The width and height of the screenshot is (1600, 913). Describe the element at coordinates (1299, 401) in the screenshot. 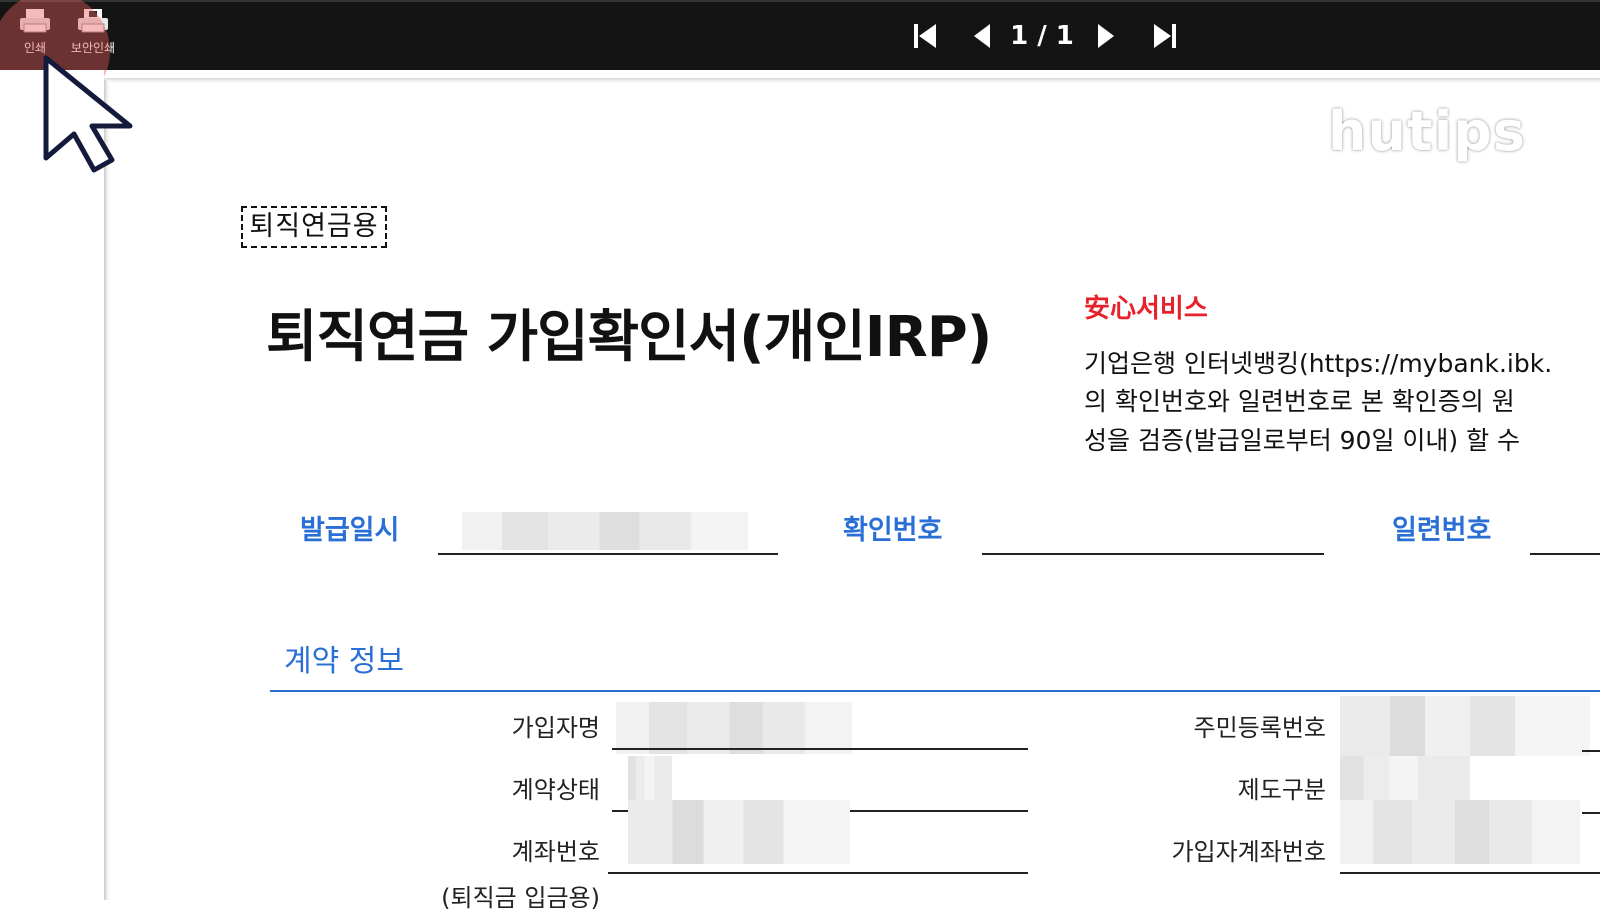

I see `service-text-line: 의 확인번호와 일련번호로 본 확인증의 원` at that location.